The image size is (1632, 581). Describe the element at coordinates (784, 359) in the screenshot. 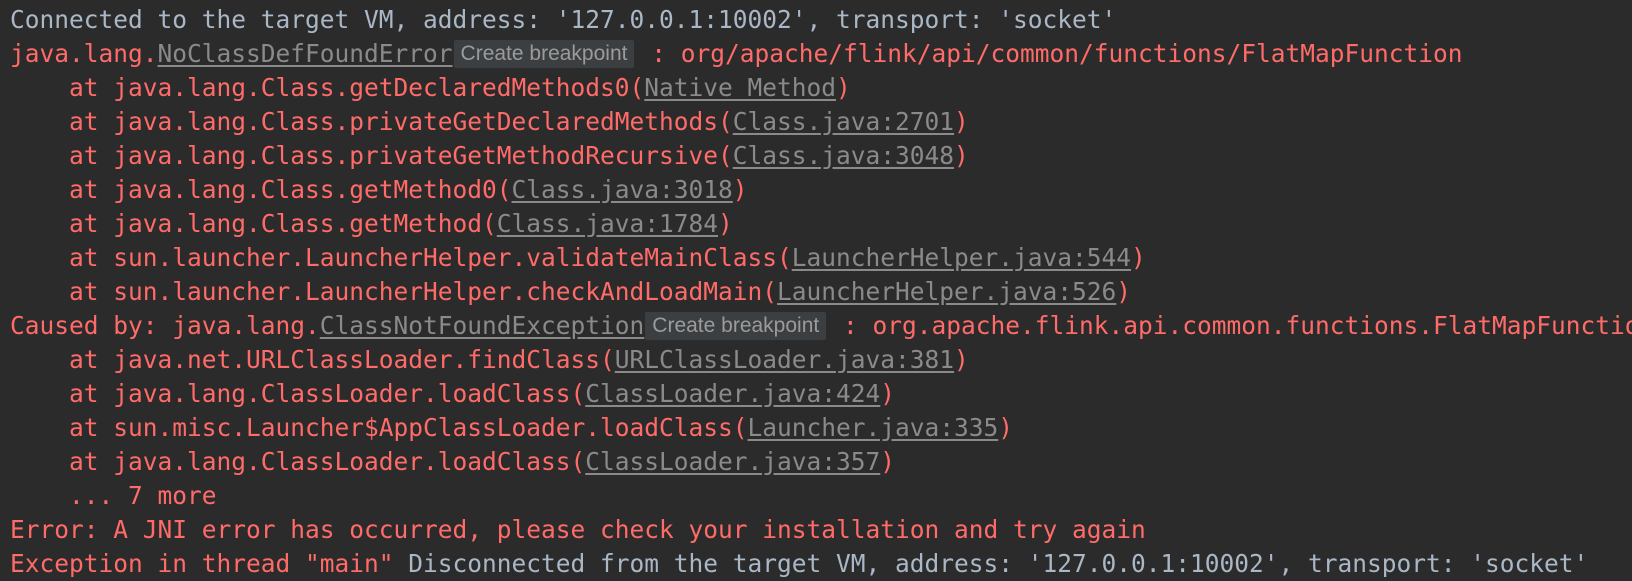

I see `source-link: URLClassLoader.java:381` at that location.